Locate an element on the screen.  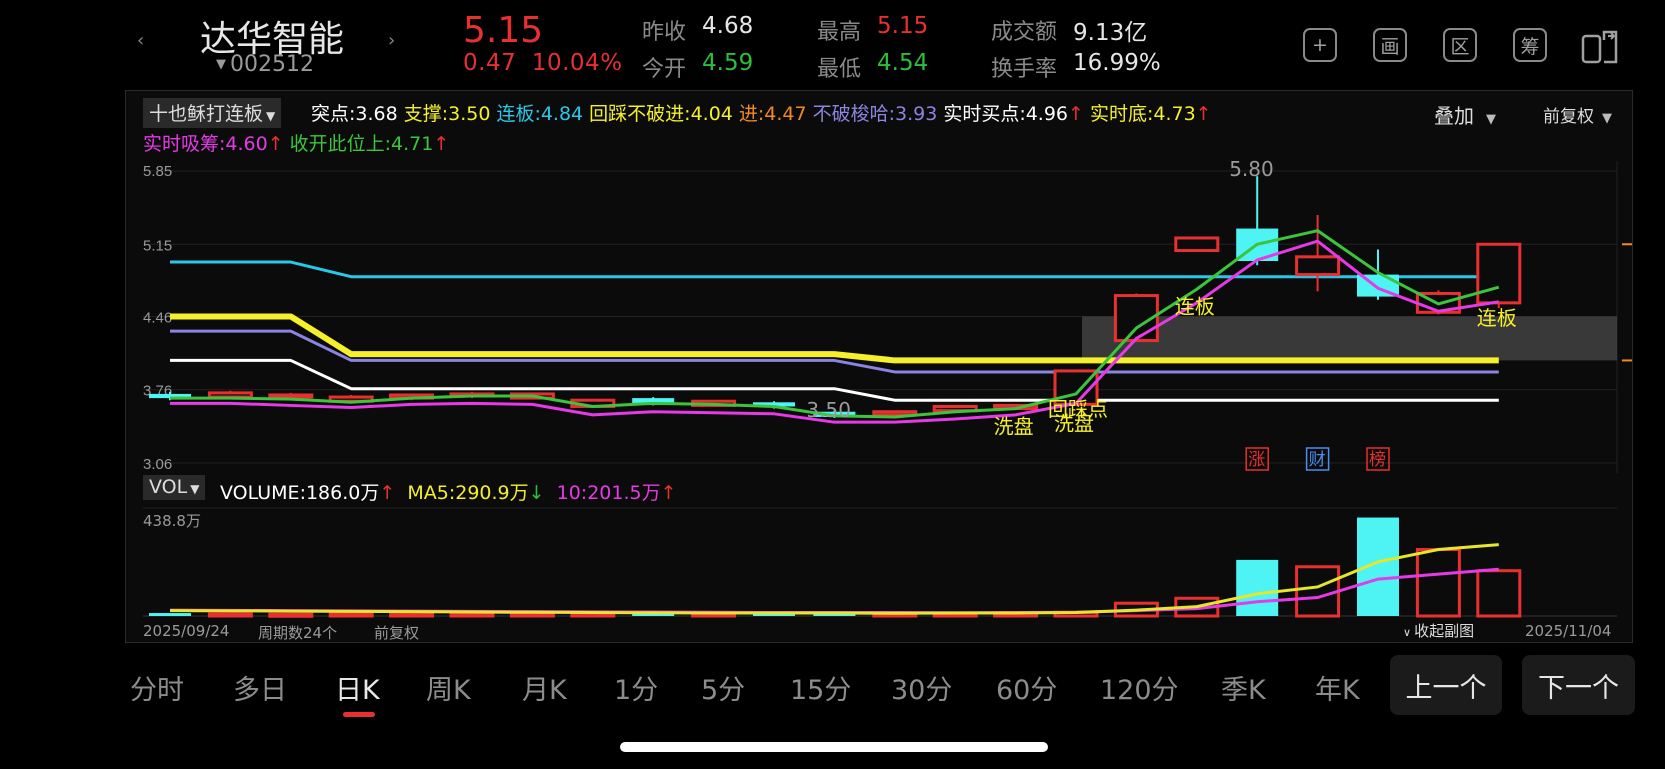
start-date: 2025/09/24 is located at coordinates (186, 631).